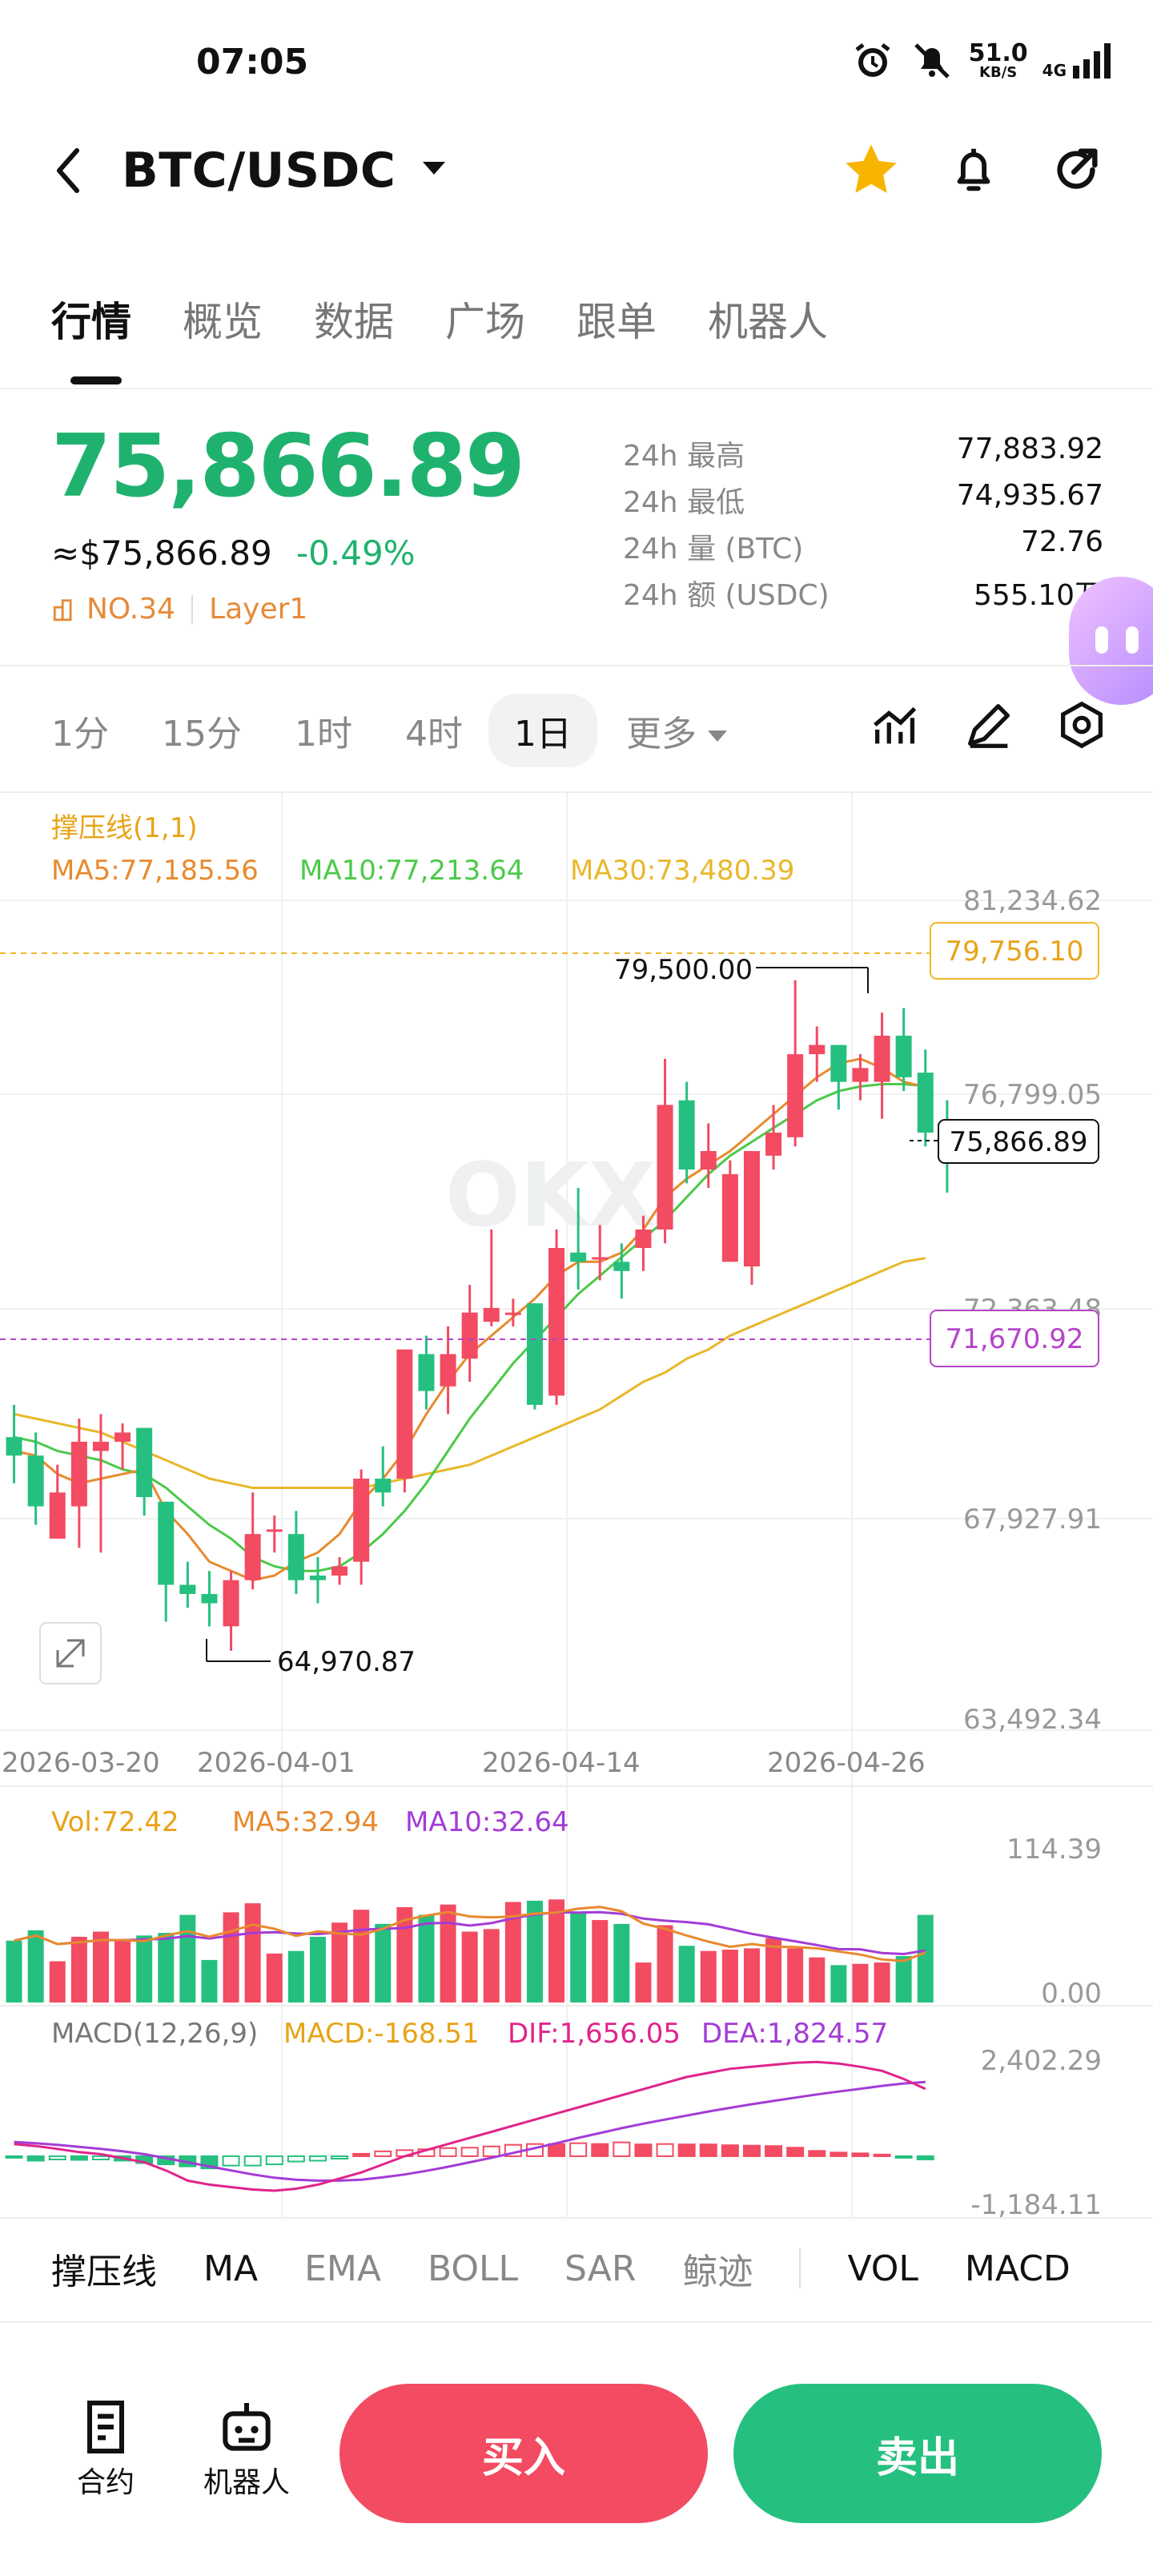  I want to click on period-1h: 1时, so click(324, 731).